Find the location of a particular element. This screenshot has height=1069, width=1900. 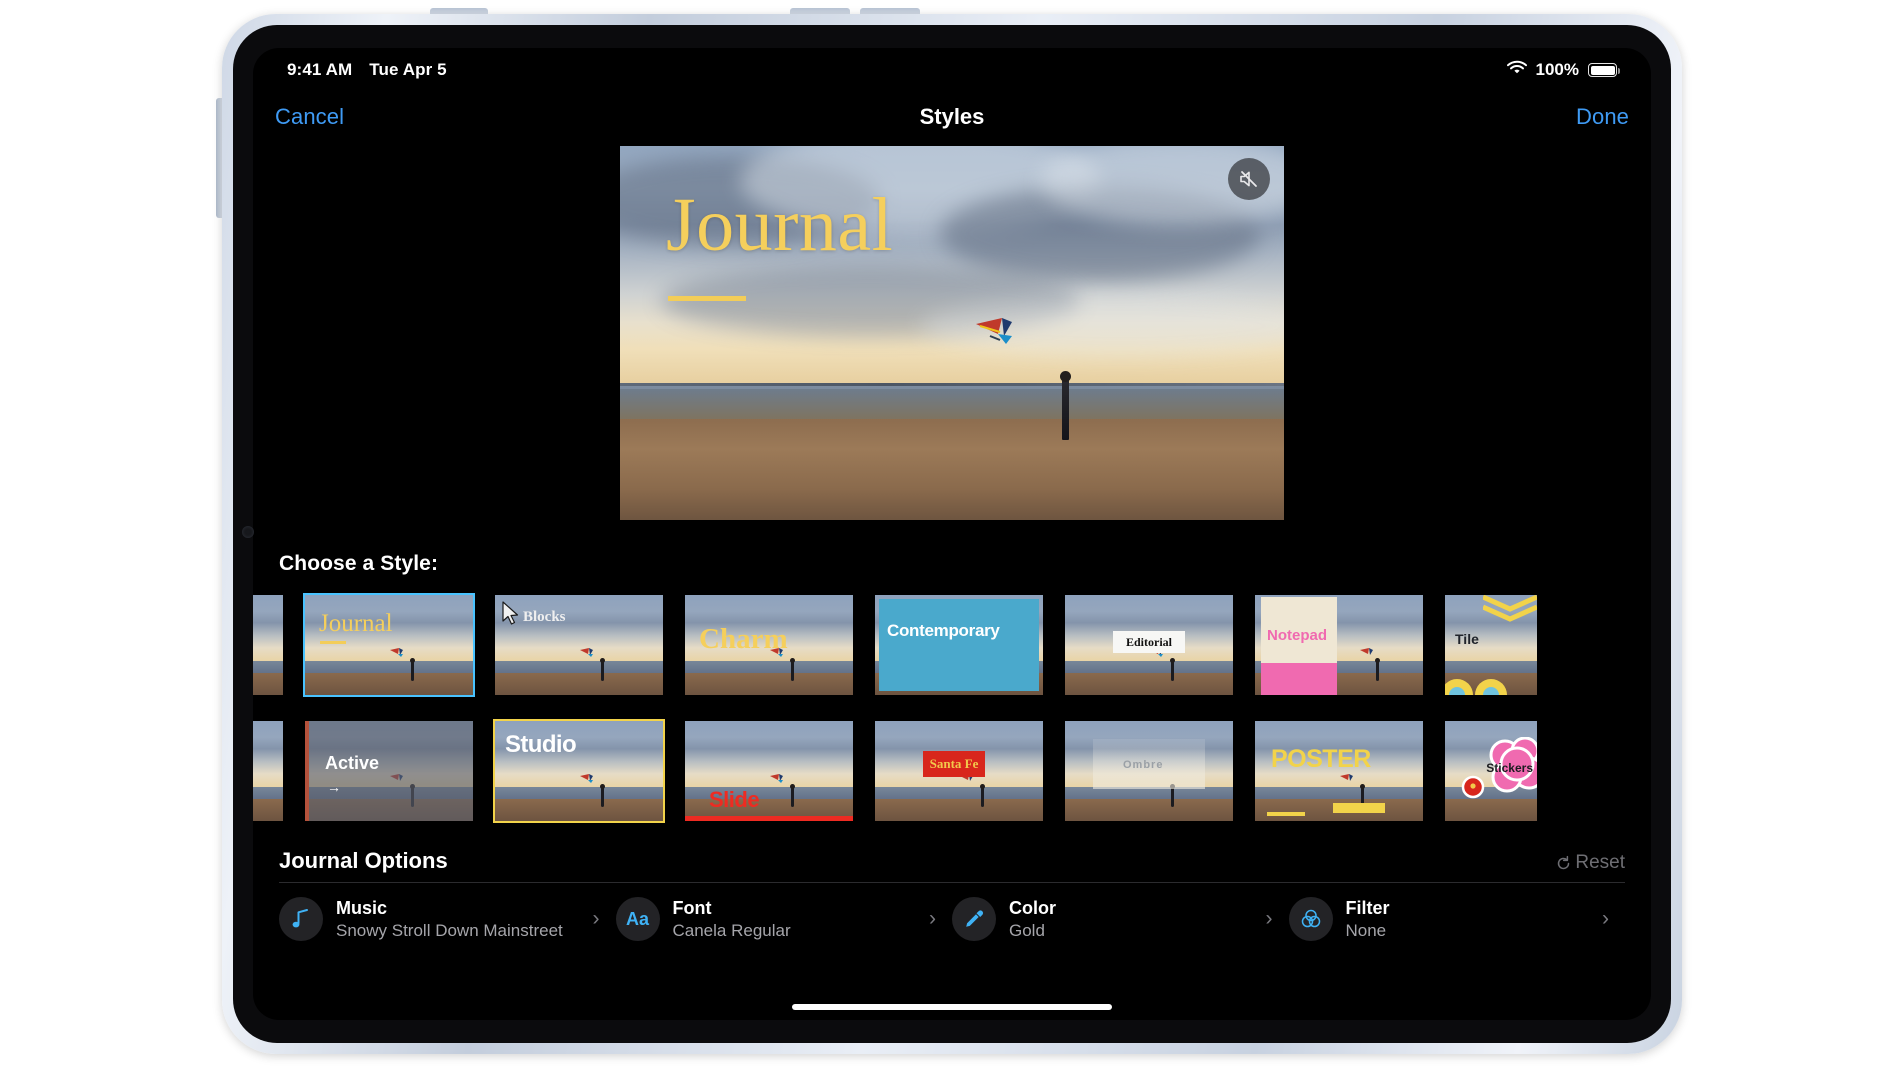

tile-pattern-bottom is located at coordinates (1476, 687).